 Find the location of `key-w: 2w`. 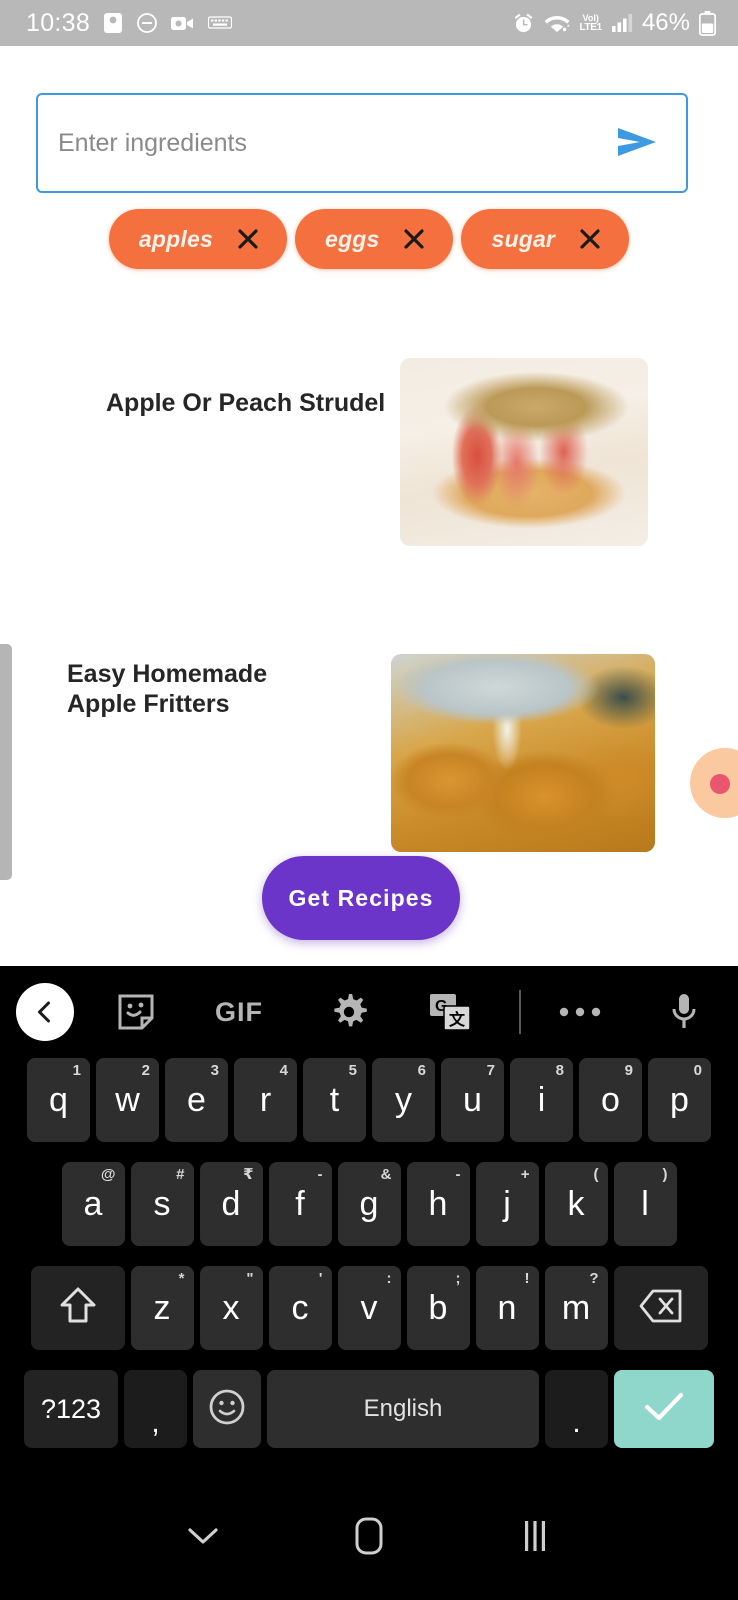

key-w: 2w is located at coordinates (127, 1100).